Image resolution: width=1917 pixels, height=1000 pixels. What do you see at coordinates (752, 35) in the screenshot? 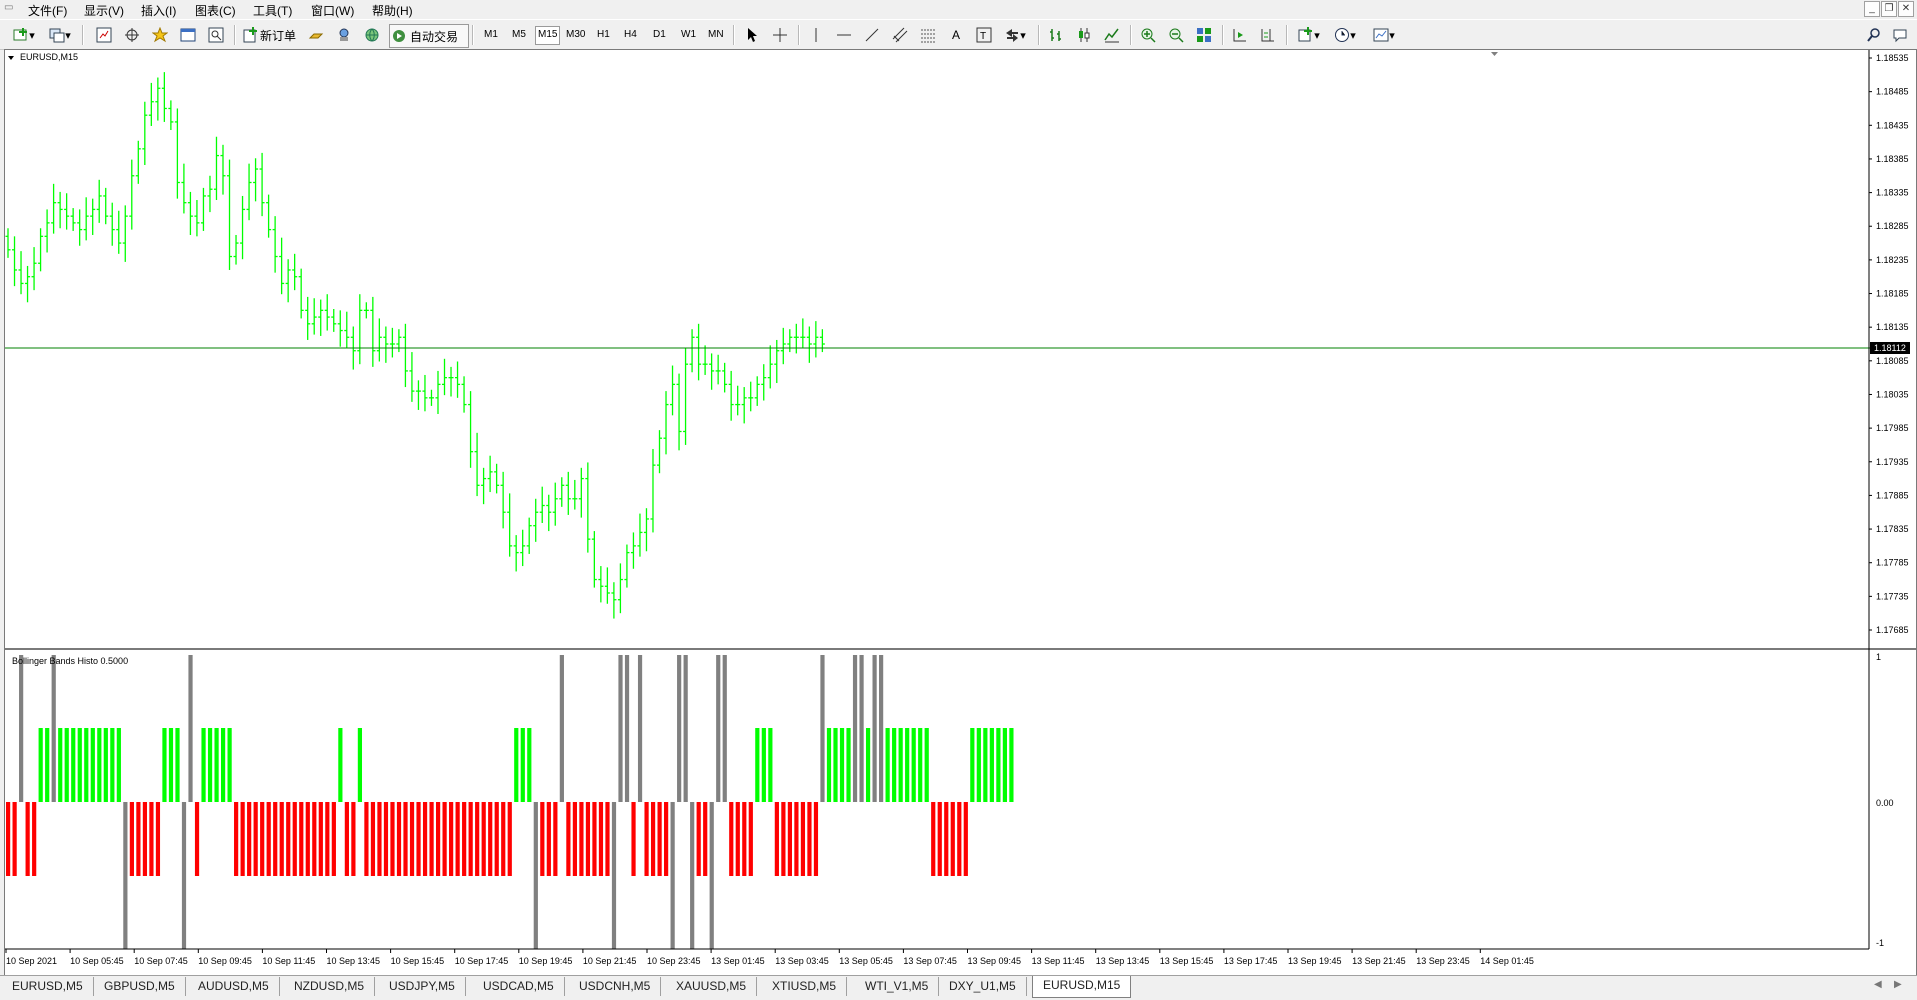
I see `cursor-tool-button` at bounding box center [752, 35].